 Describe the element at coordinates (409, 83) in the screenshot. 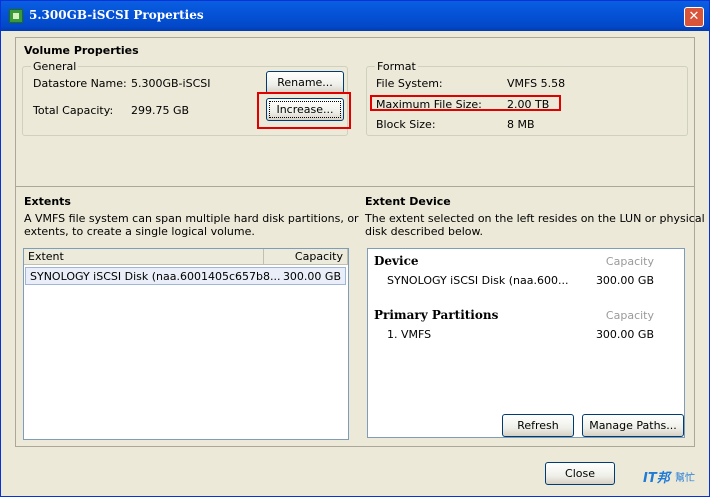

I see `file-system-label: File System:` at that location.